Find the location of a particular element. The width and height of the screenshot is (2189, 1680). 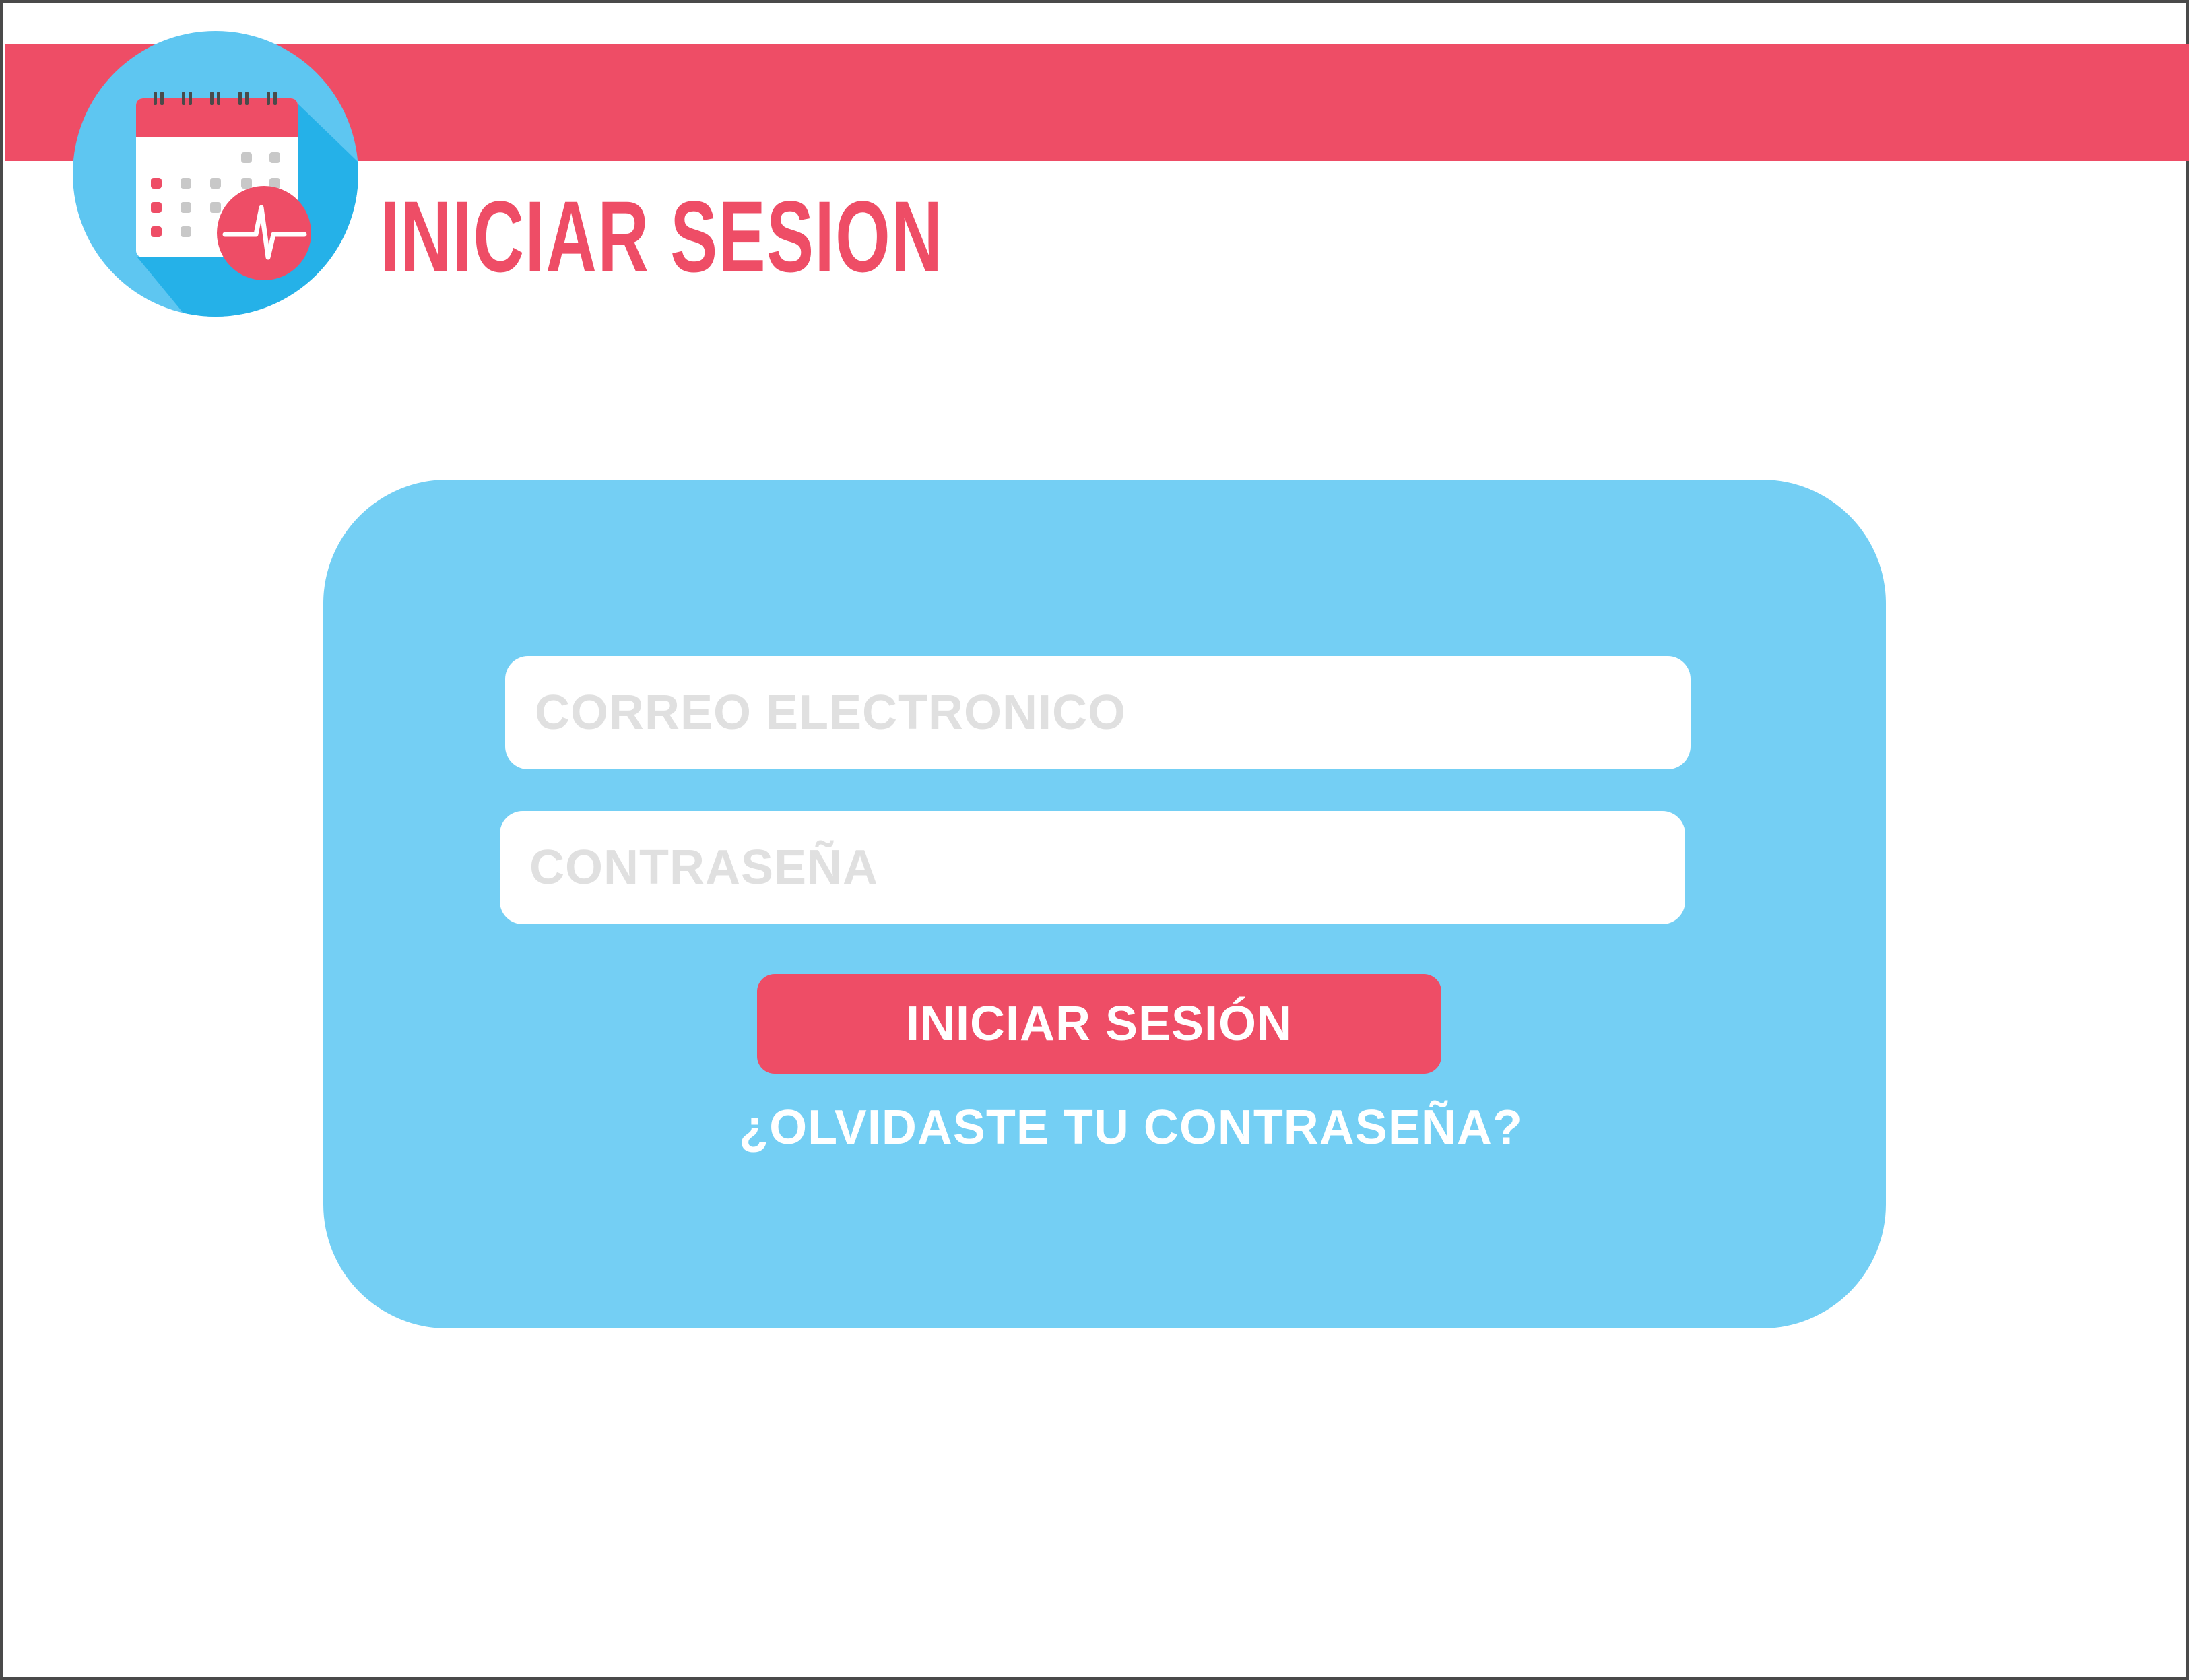

forgot-password-link: ¿OLVIDASTE TU CONTRASEÑA? is located at coordinates (1104, 1127).